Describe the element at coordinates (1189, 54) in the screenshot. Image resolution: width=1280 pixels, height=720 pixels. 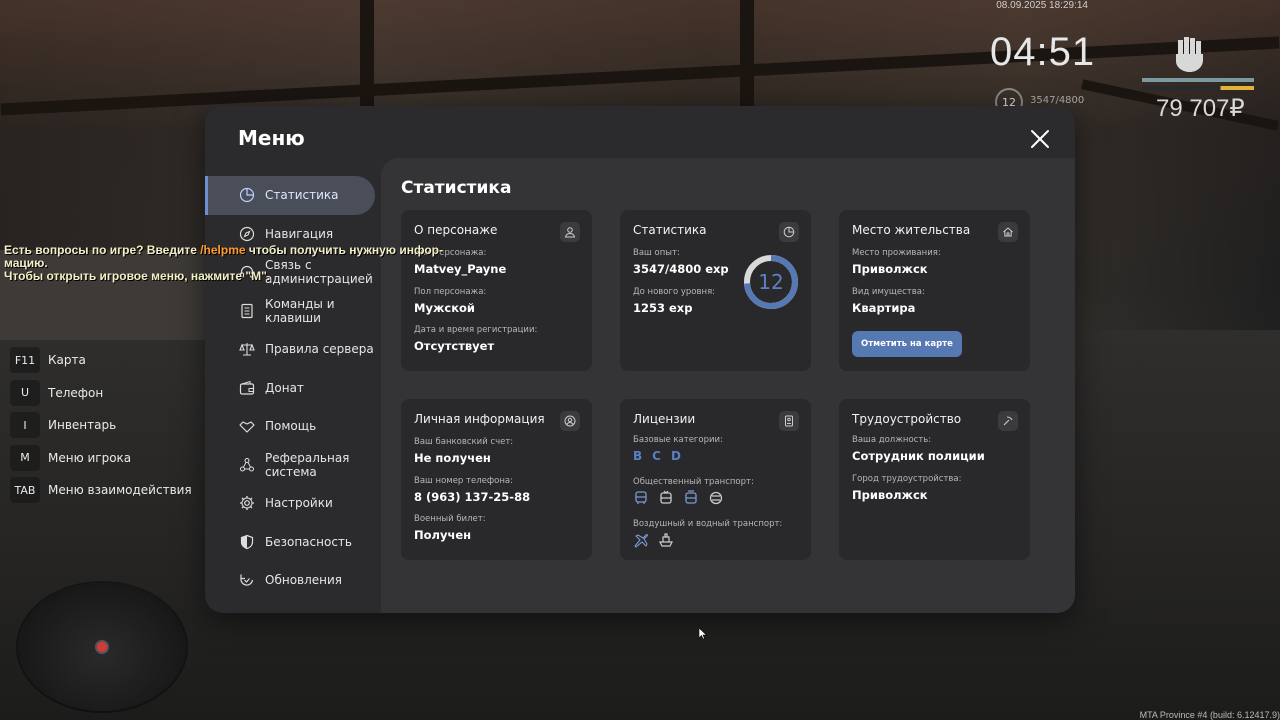
I see `fist-icon` at that location.